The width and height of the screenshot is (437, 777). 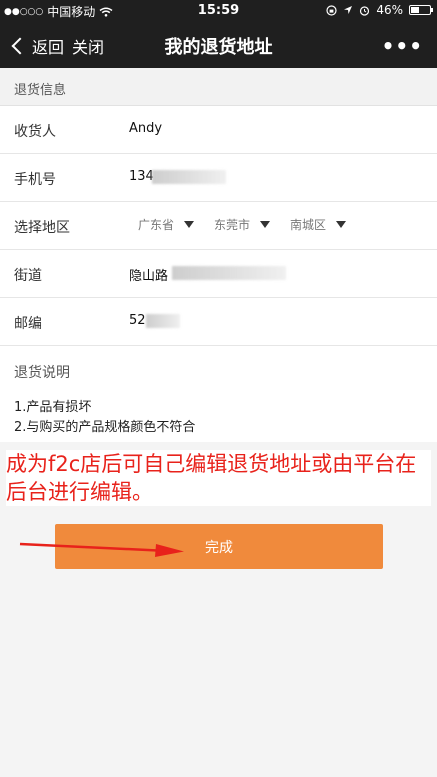 What do you see at coordinates (53, 407) in the screenshot?
I see `note-line-1: 1.产品有损坏` at bounding box center [53, 407].